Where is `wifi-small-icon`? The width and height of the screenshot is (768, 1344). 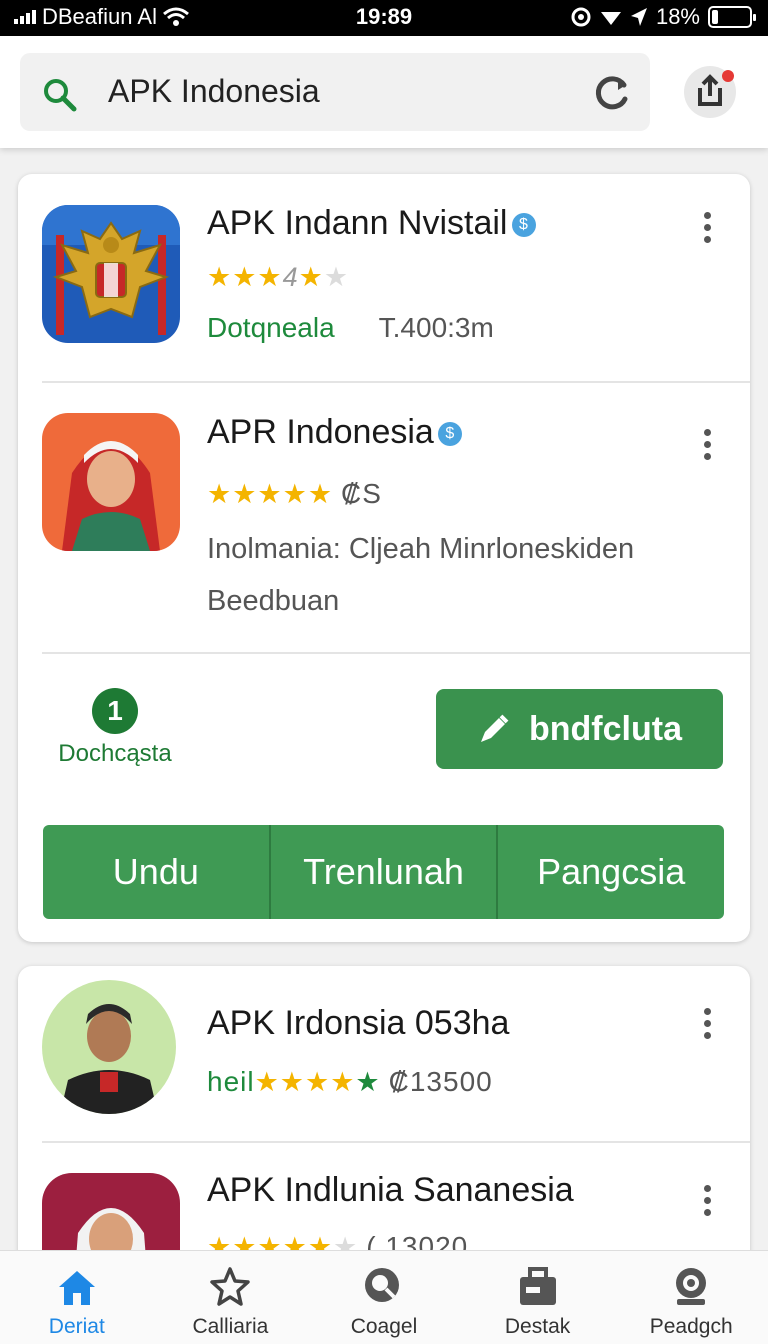 wifi-small-icon is located at coordinates (610, 18).